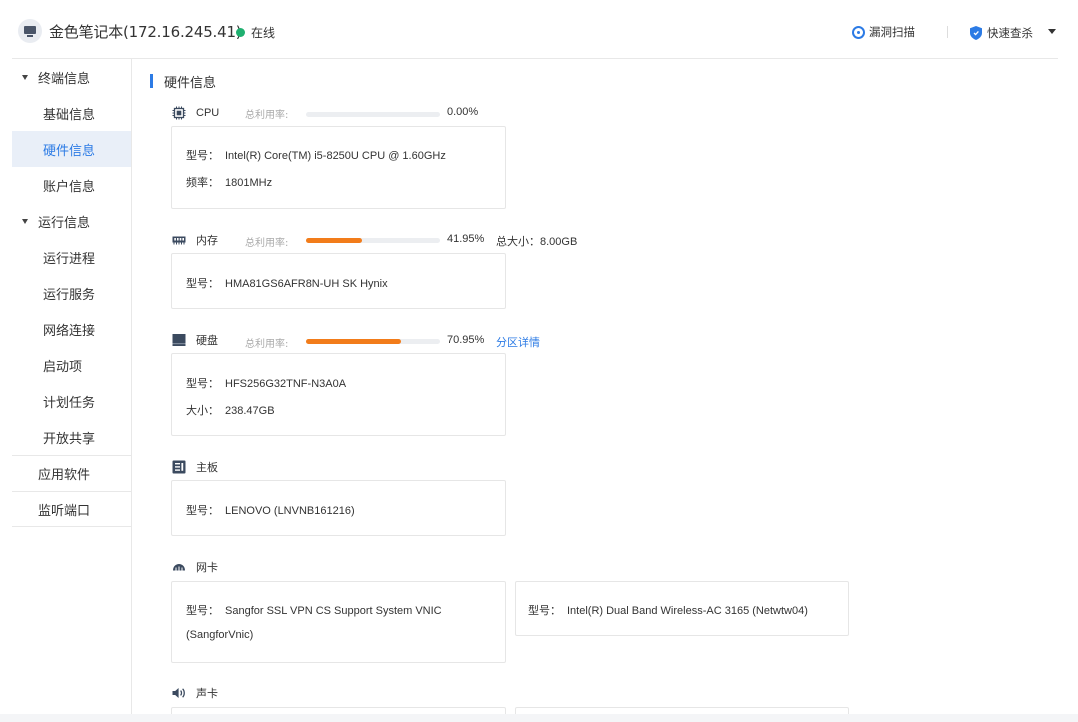 The width and height of the screenshot is (1078, 722). What do you see at coordinates (373, 240) in the screenshot?
I see `memory-usage-bar` at bounding box center [373, 240].